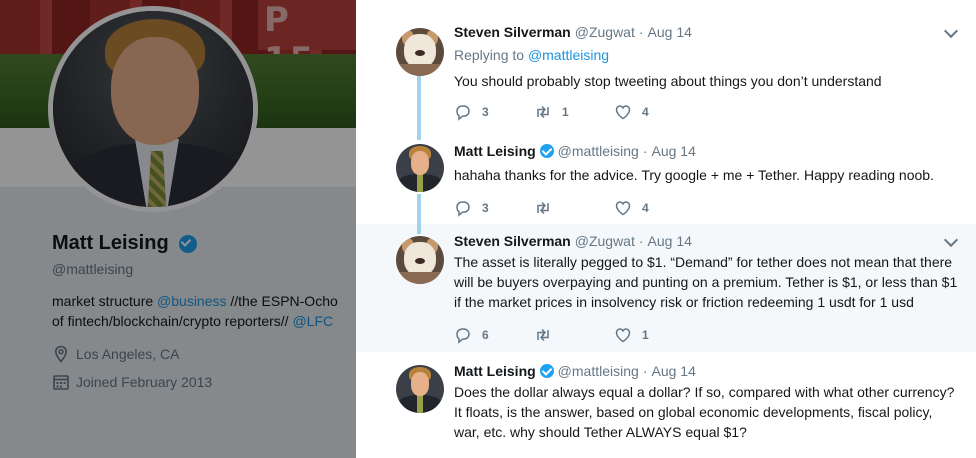 The height and width of the screenshot is (458, 976). I want to click on retweet-button: 1, so click(574, 112).